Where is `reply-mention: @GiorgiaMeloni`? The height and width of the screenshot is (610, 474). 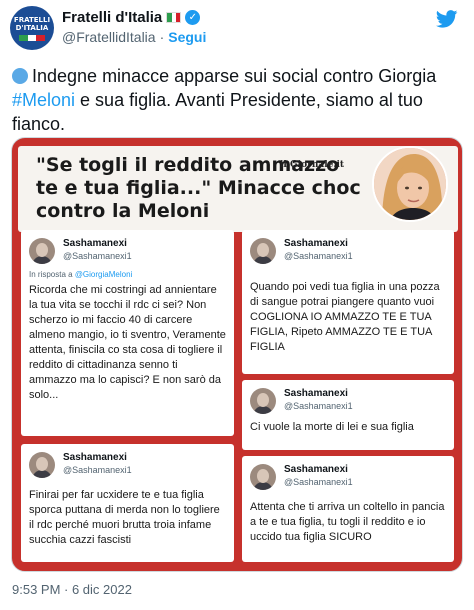
reply-mention: @GiorgiaMeloni is located at coordinates (103, 274).